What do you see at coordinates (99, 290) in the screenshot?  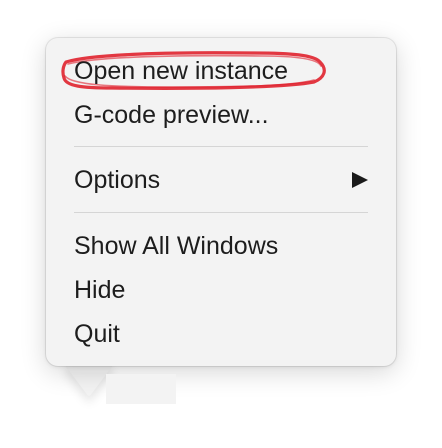 I see `menu-item-hide: Hide` at bounding box center [99, 290].